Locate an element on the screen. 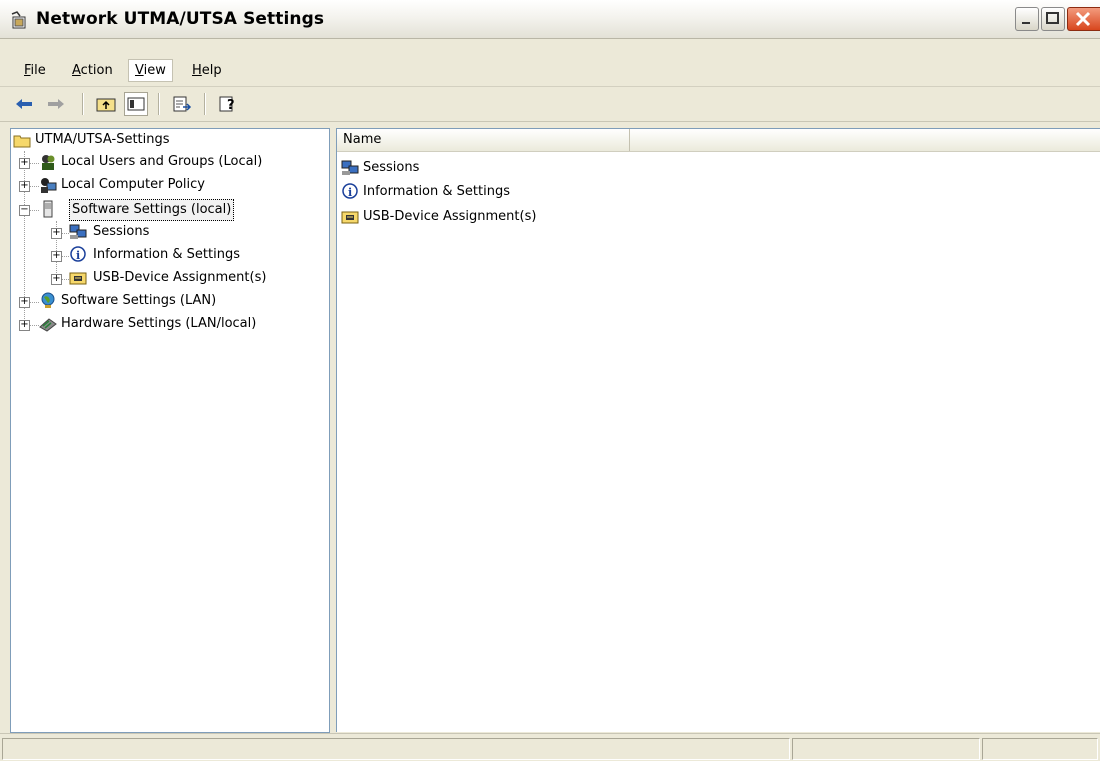 This screenshot has height=761, width=1100. tree-item-hardware: + Hardware Settings (LAN/local) is located at coordinates (168, 325).